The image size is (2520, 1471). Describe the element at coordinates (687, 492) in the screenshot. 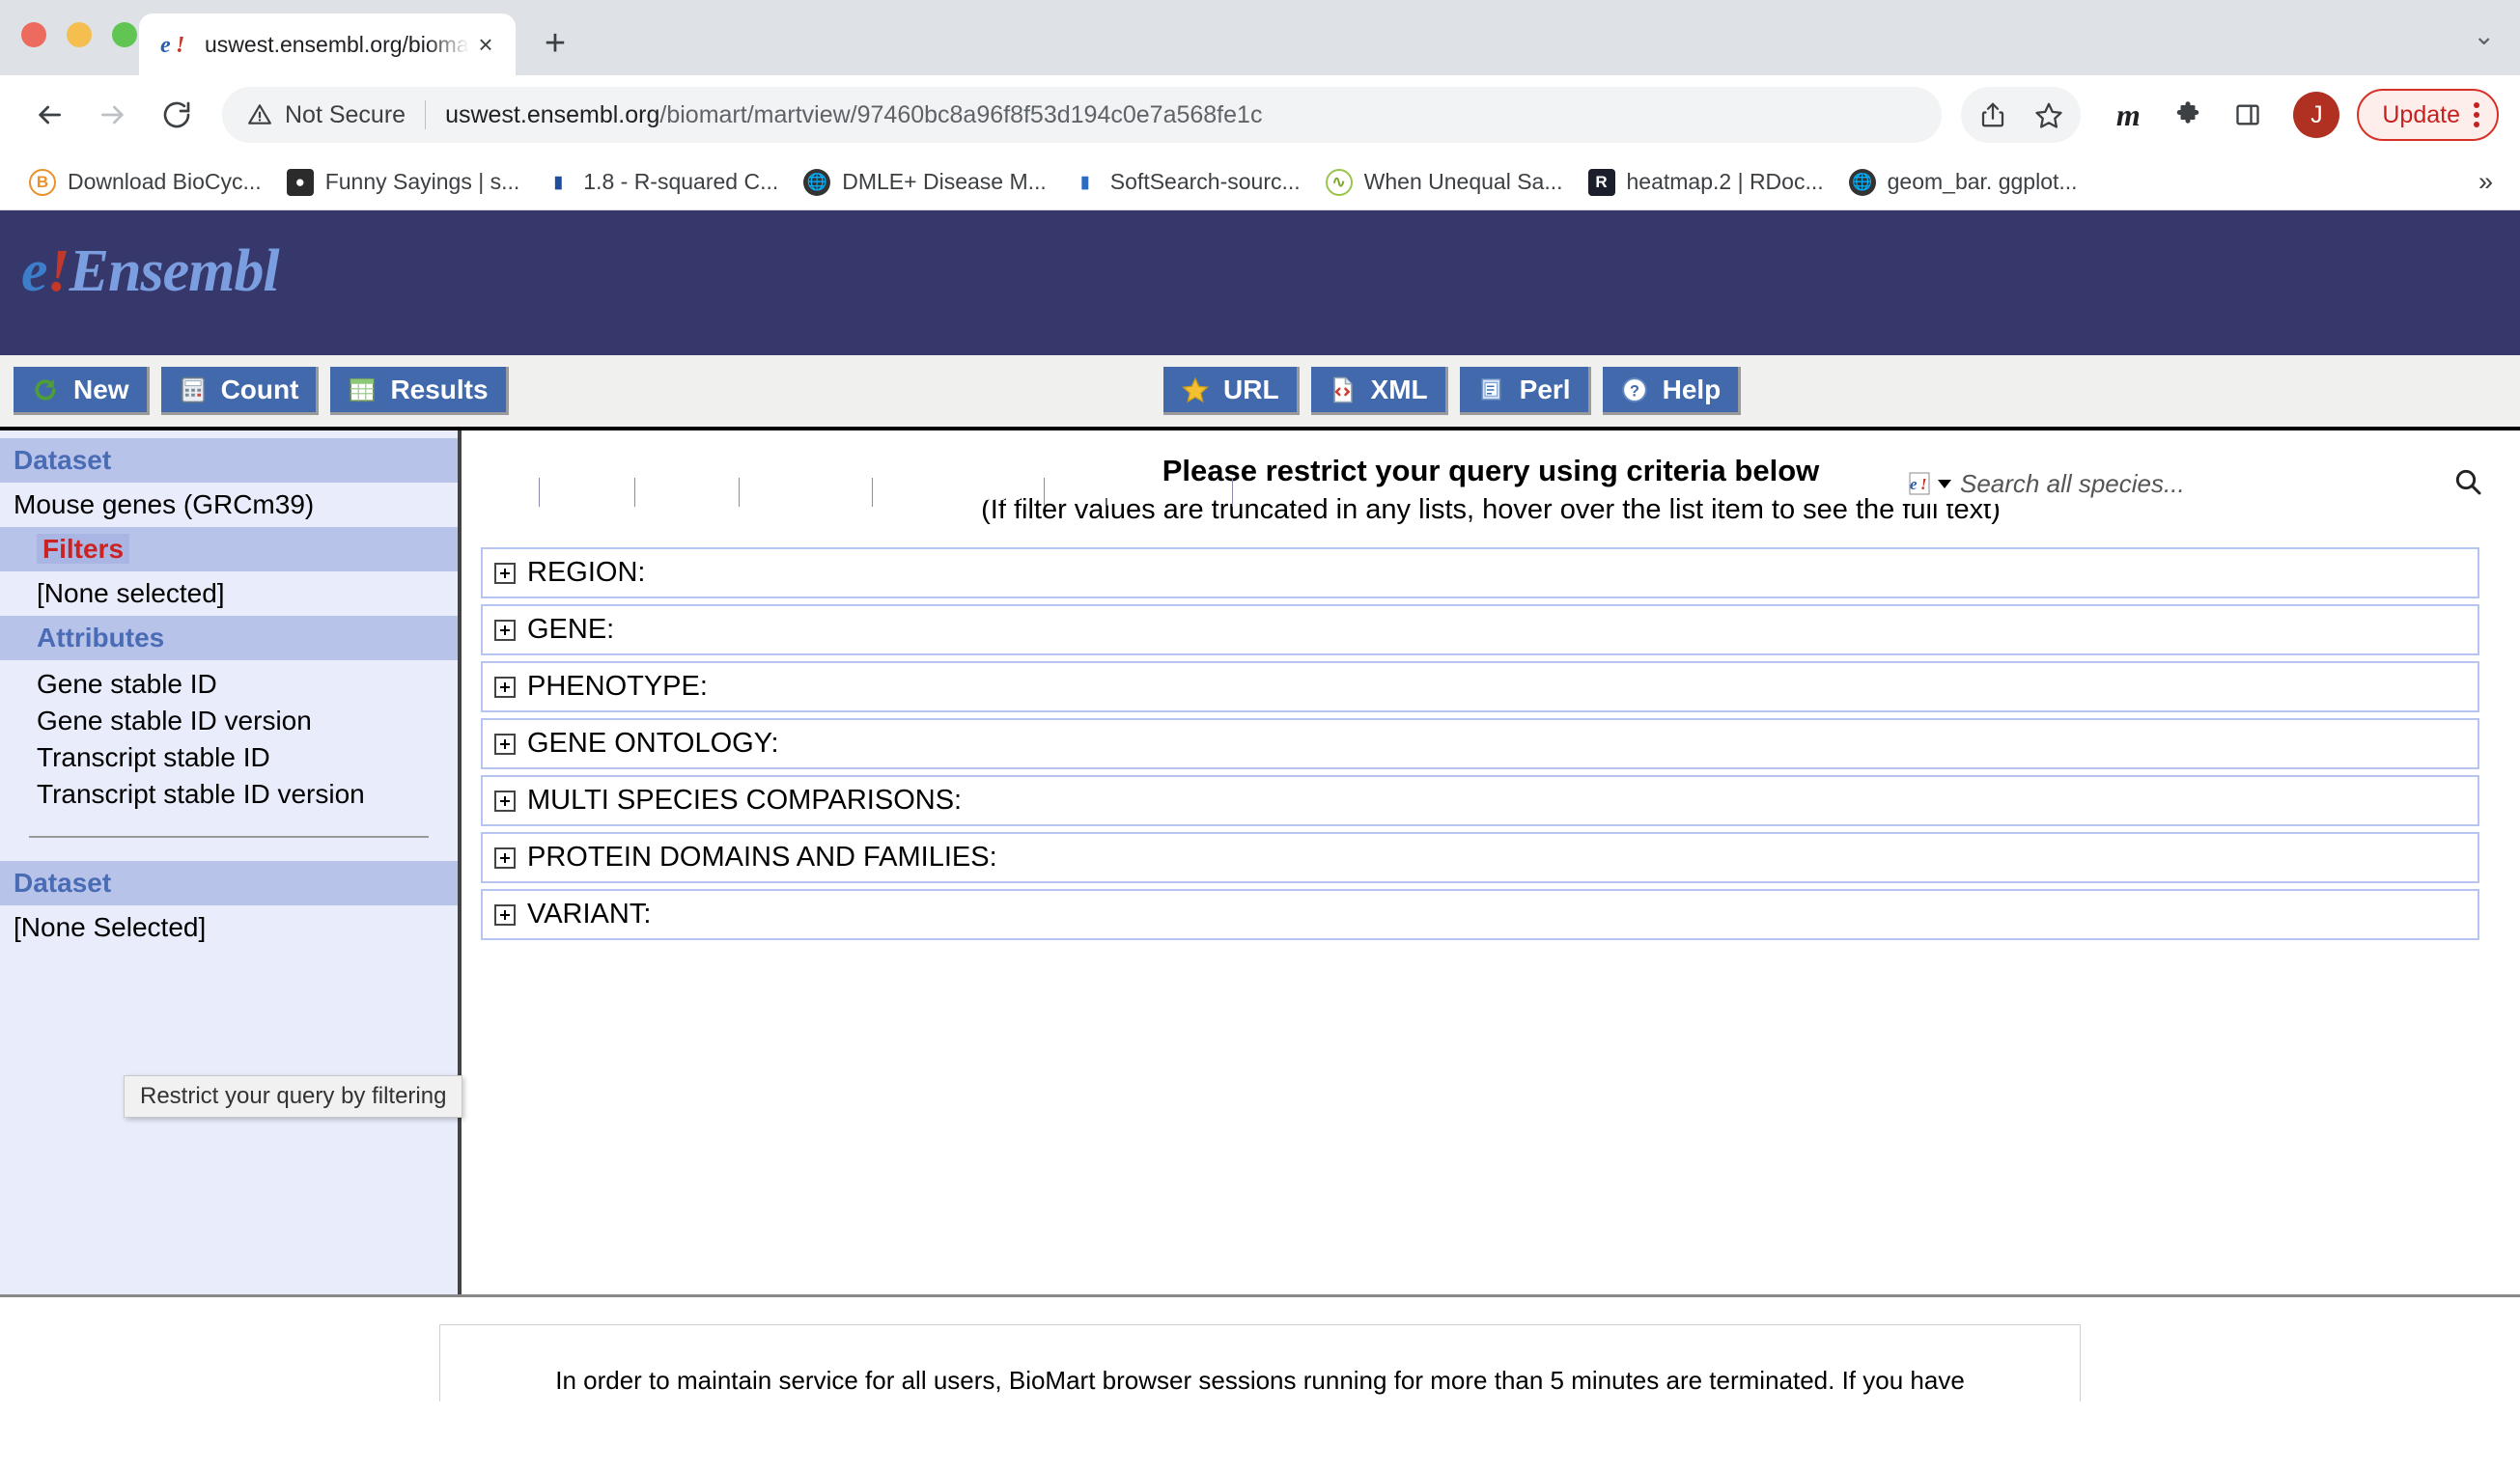

I see `nav-tools: Tools` at that location.